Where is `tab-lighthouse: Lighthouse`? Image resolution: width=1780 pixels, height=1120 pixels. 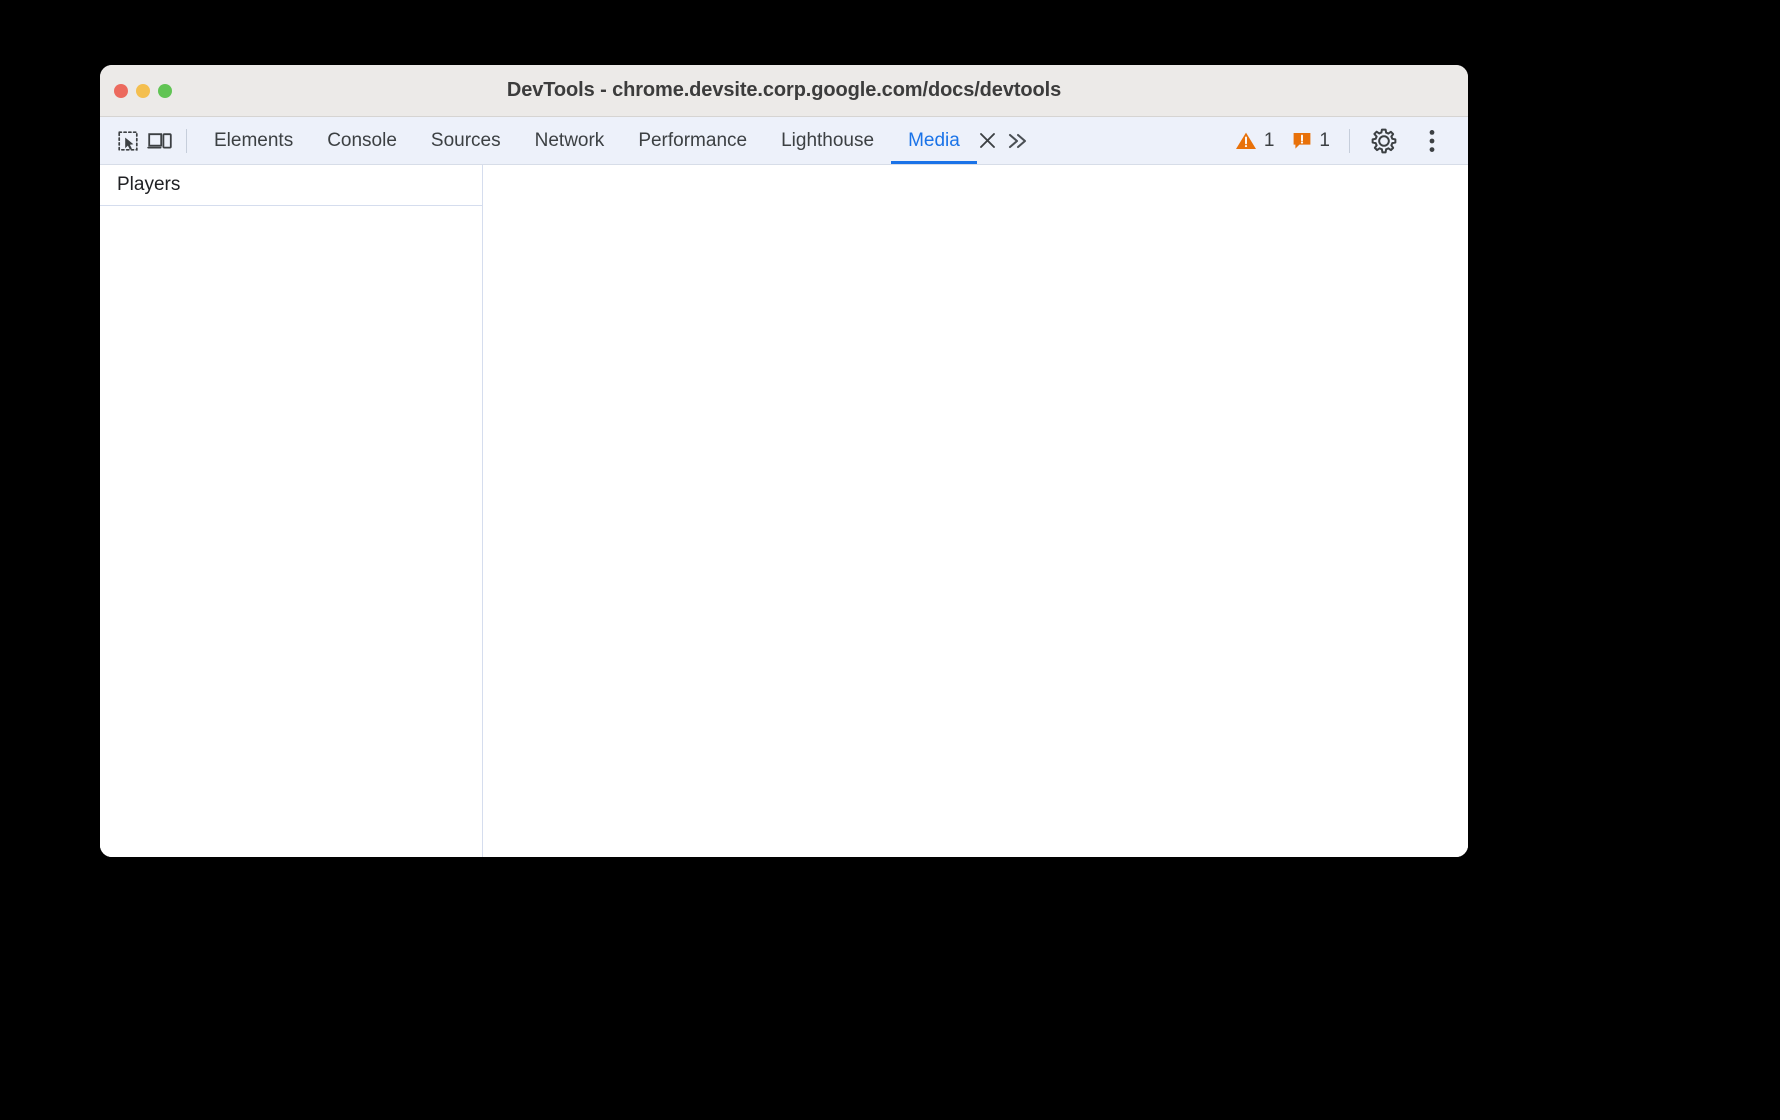
tab-lighthouse: Lighthouse is located at coordinates (827, 140).